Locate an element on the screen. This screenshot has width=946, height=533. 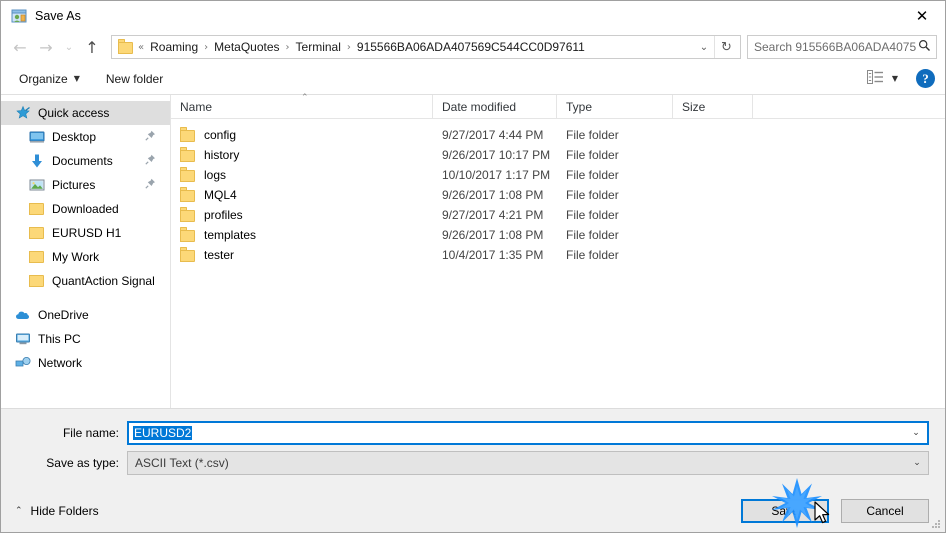
sidebar-item-my-work: My Work is located at coordinates (85, 257).